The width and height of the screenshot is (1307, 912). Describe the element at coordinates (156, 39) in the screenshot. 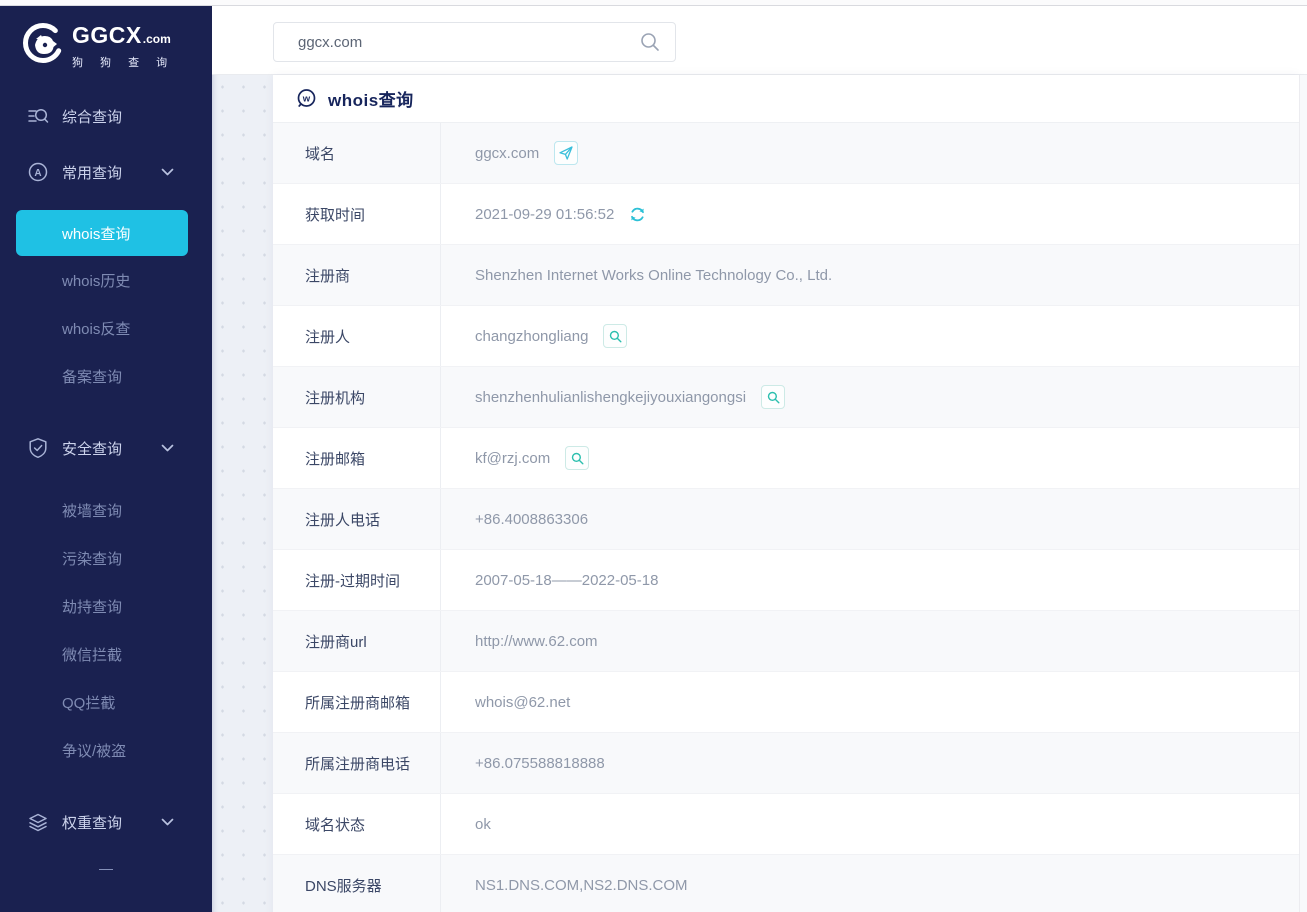

I see `brand-suffix: .com` at that location.